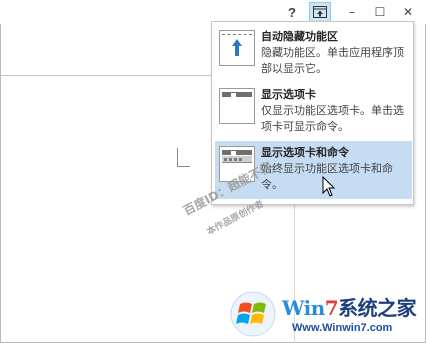 This screenshot has width=426, height=343. I want to click on menu-item-title: 显示选项卡和命令, so click(305, 152).